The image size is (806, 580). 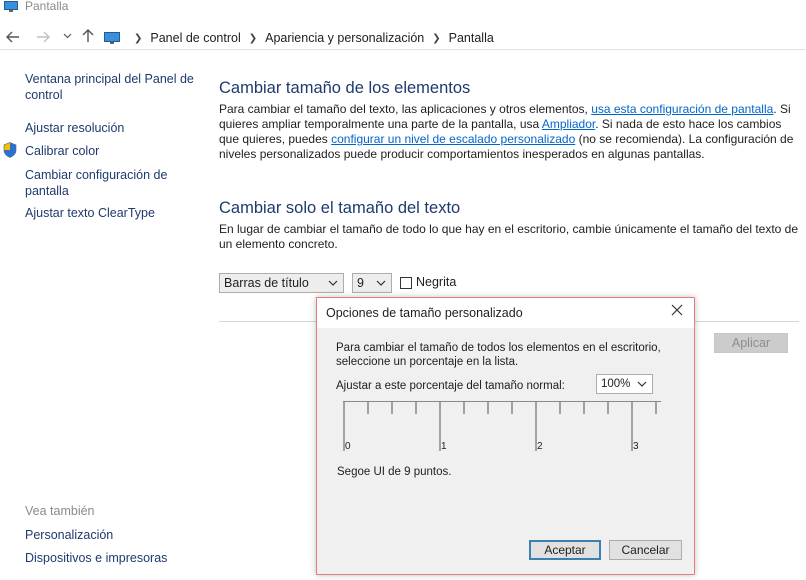 I want to click on arrow-left-icon, so click(x=12, y=37).